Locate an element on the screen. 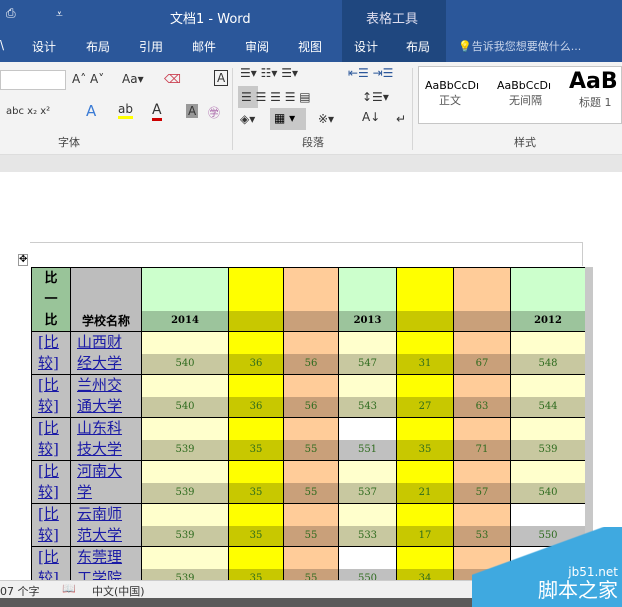  school-link: 兰州交通大学 is located at coordinates (102, 396).